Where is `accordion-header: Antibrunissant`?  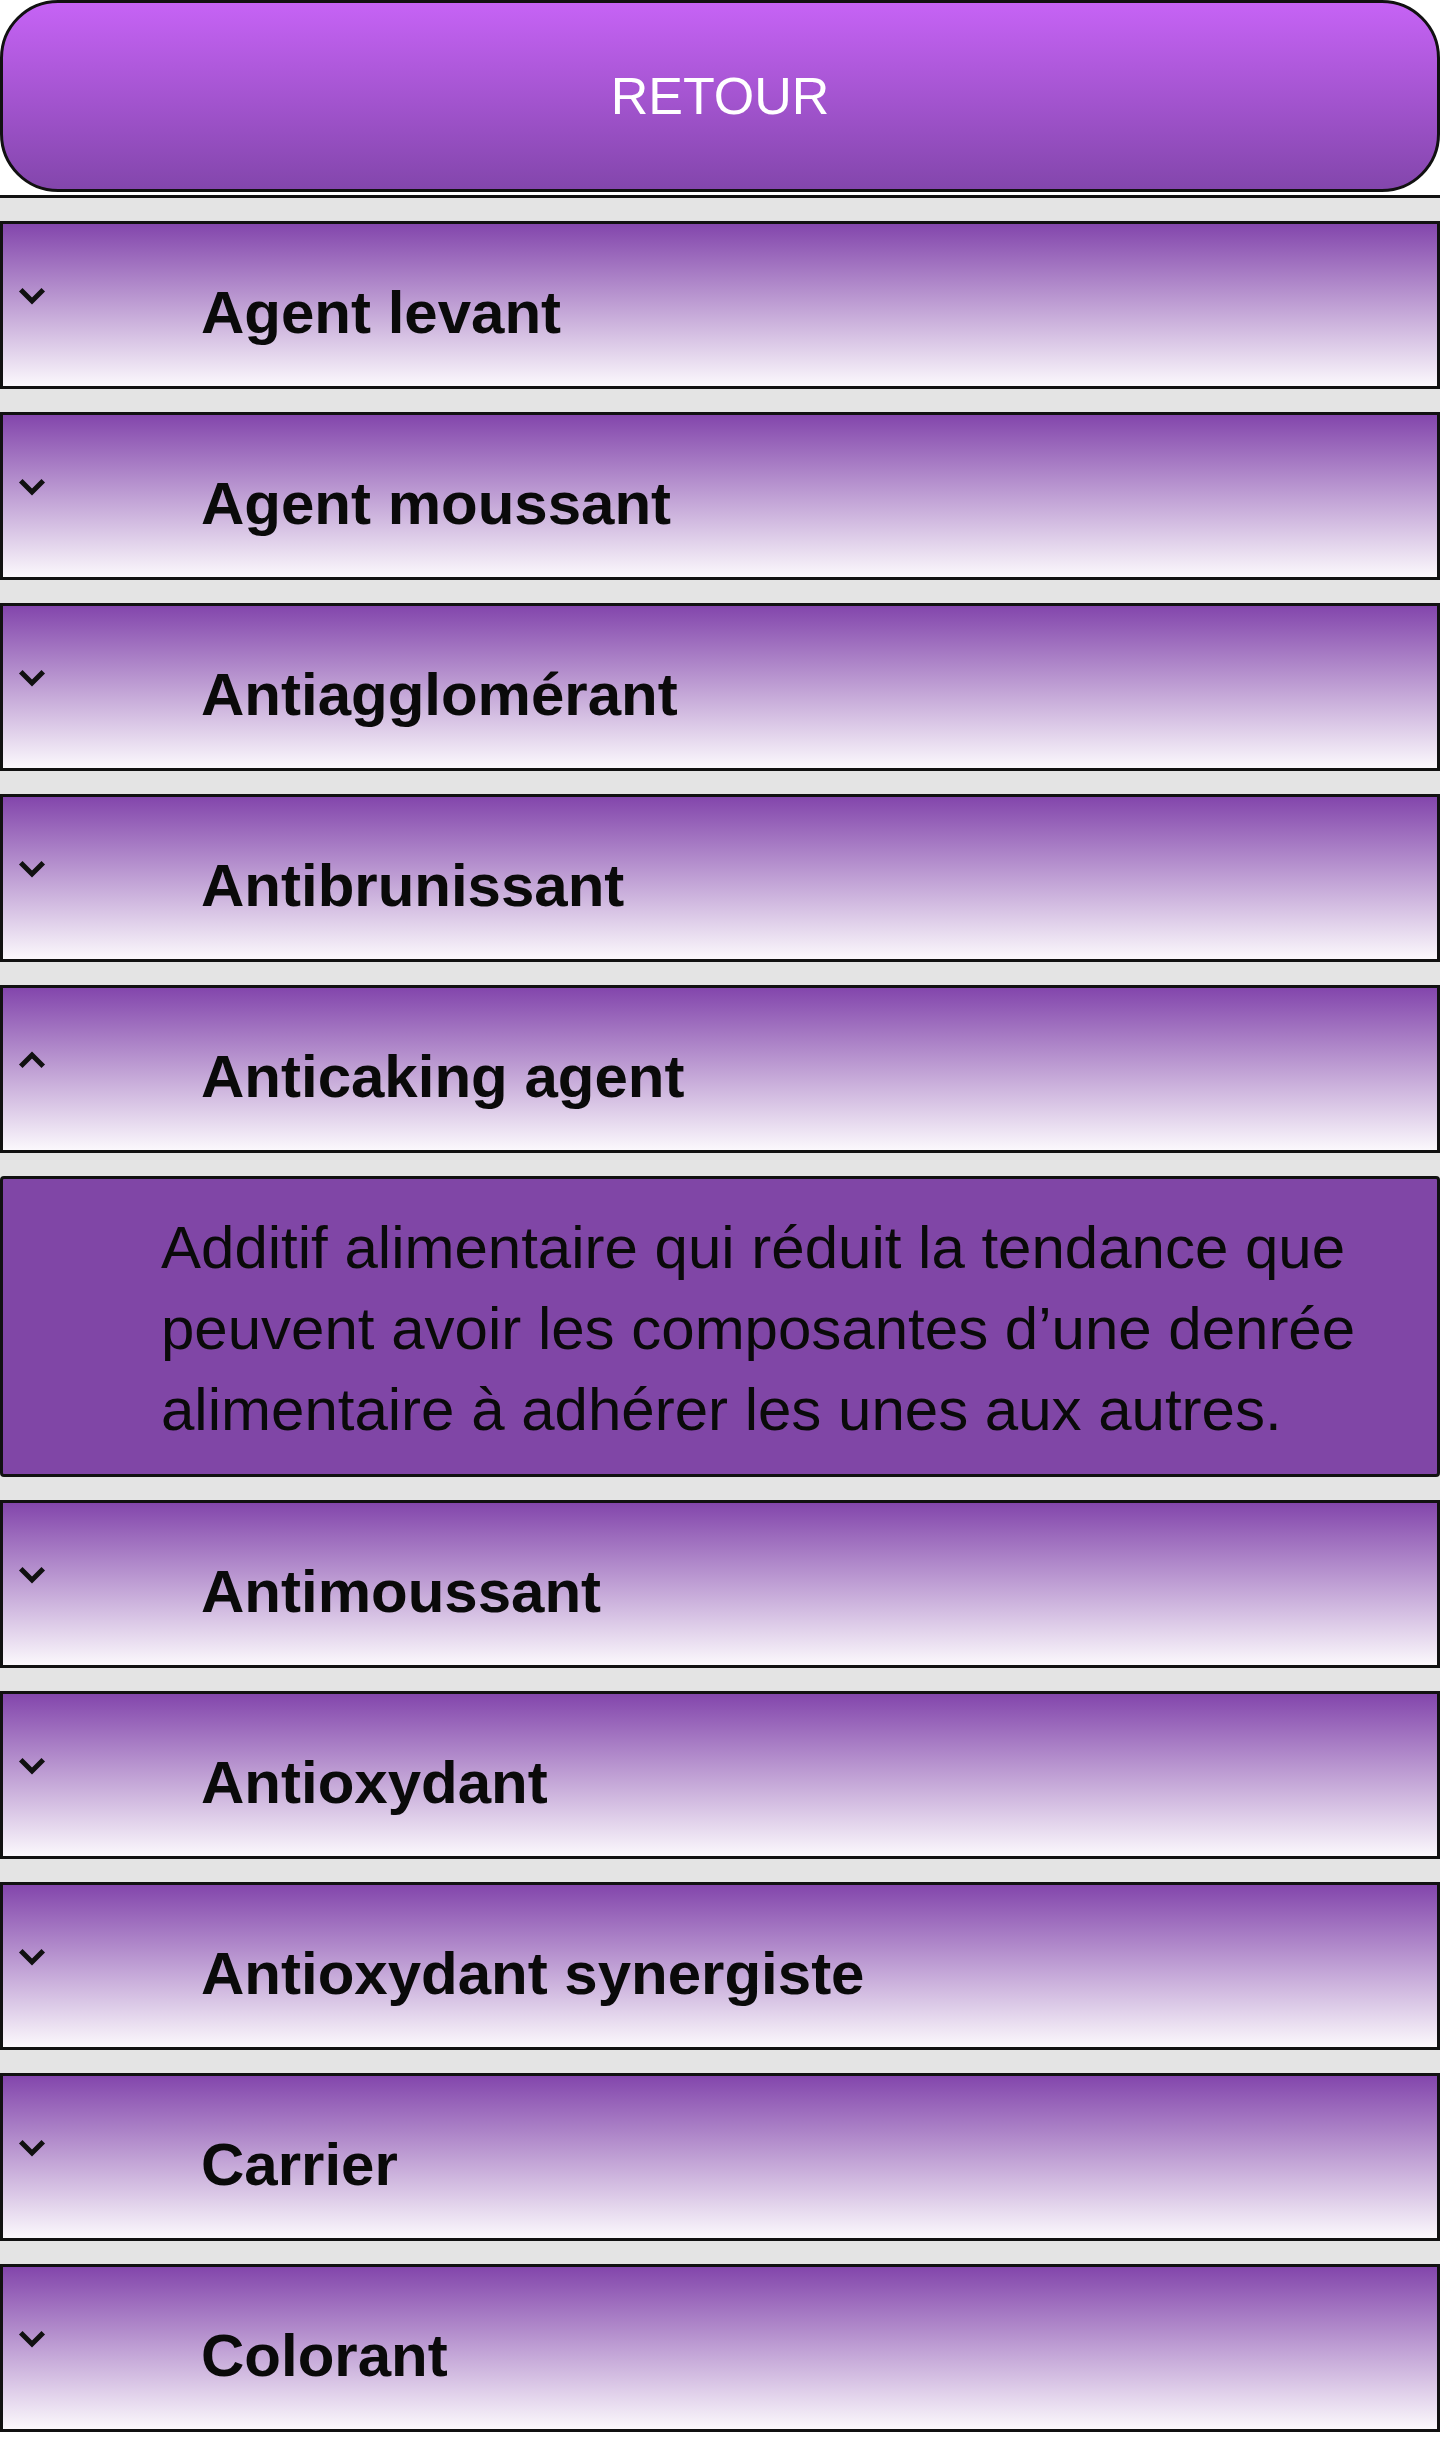
accordion-header: Antibrunissant is located at coordinates (720, 878).